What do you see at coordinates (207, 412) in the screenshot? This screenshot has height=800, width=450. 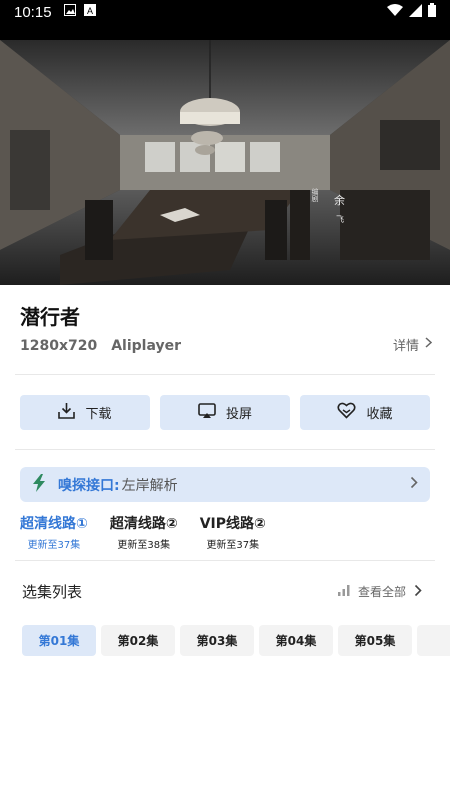 I see `cast-icon` at bounding box center [207, 412].